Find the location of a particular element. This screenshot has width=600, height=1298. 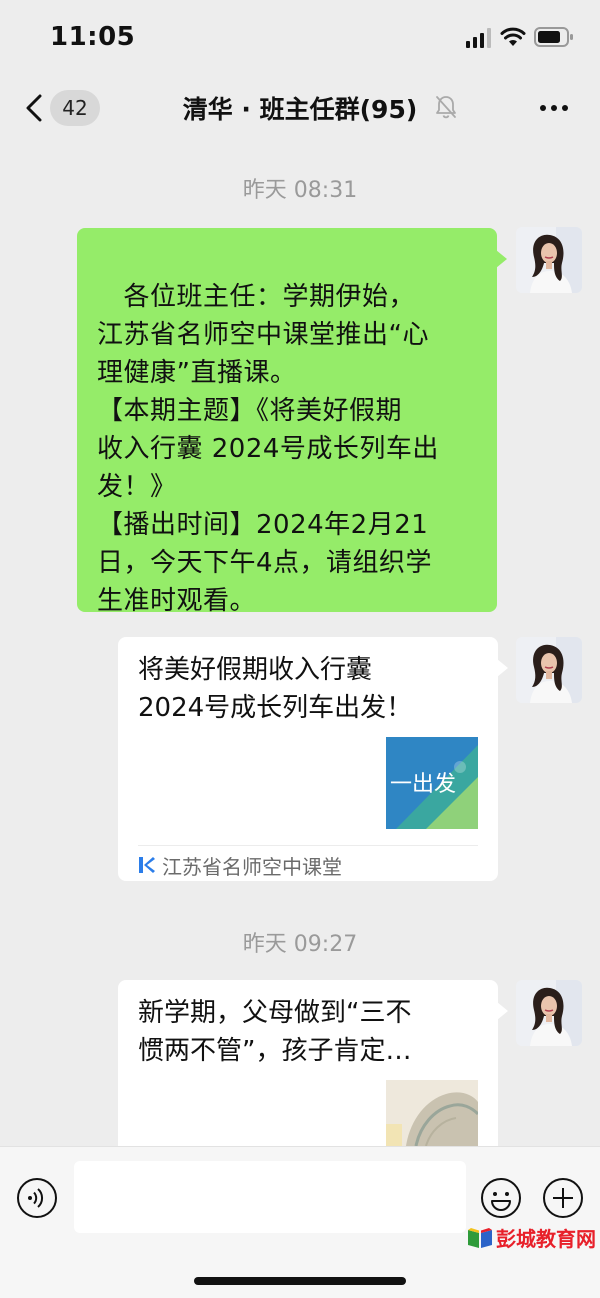

chat-header: 42 清华 · 班主任群(95) is located at coordinates (300, 107).